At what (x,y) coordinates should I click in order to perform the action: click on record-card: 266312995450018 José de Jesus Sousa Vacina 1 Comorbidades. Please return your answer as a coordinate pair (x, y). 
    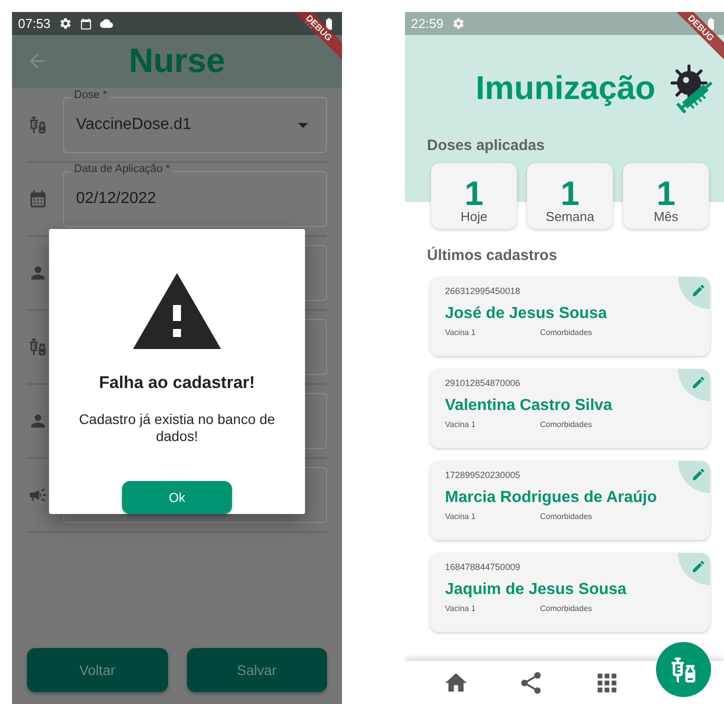
    Looking at the image, I should click on (570, 316).